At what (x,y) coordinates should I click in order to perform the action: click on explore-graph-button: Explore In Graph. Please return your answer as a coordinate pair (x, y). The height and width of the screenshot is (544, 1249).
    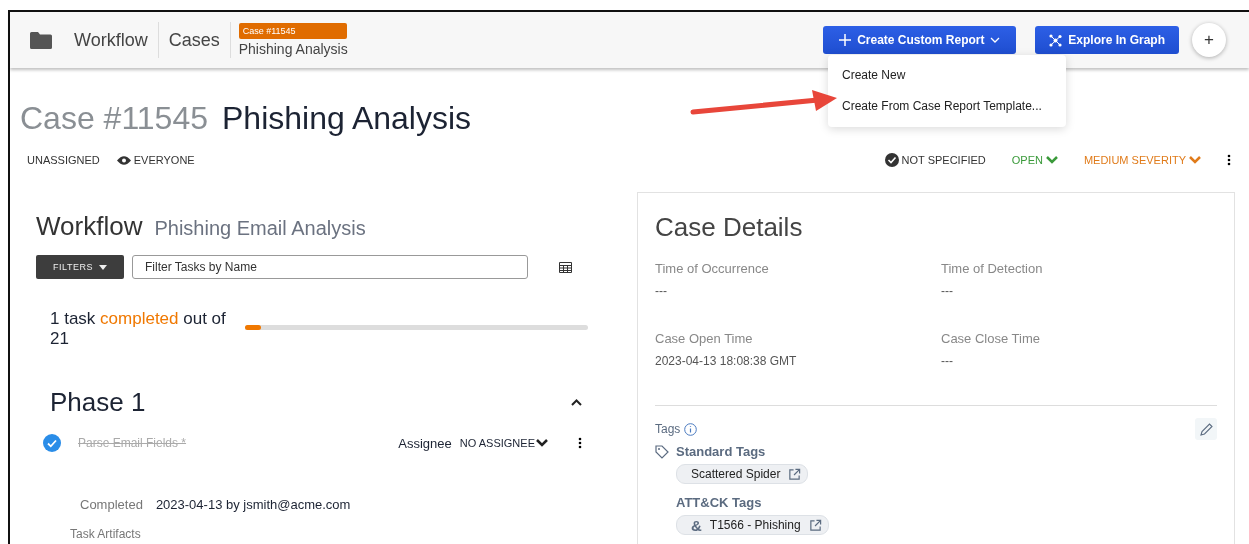
    Looking at the image, I should click on (1107, 40).